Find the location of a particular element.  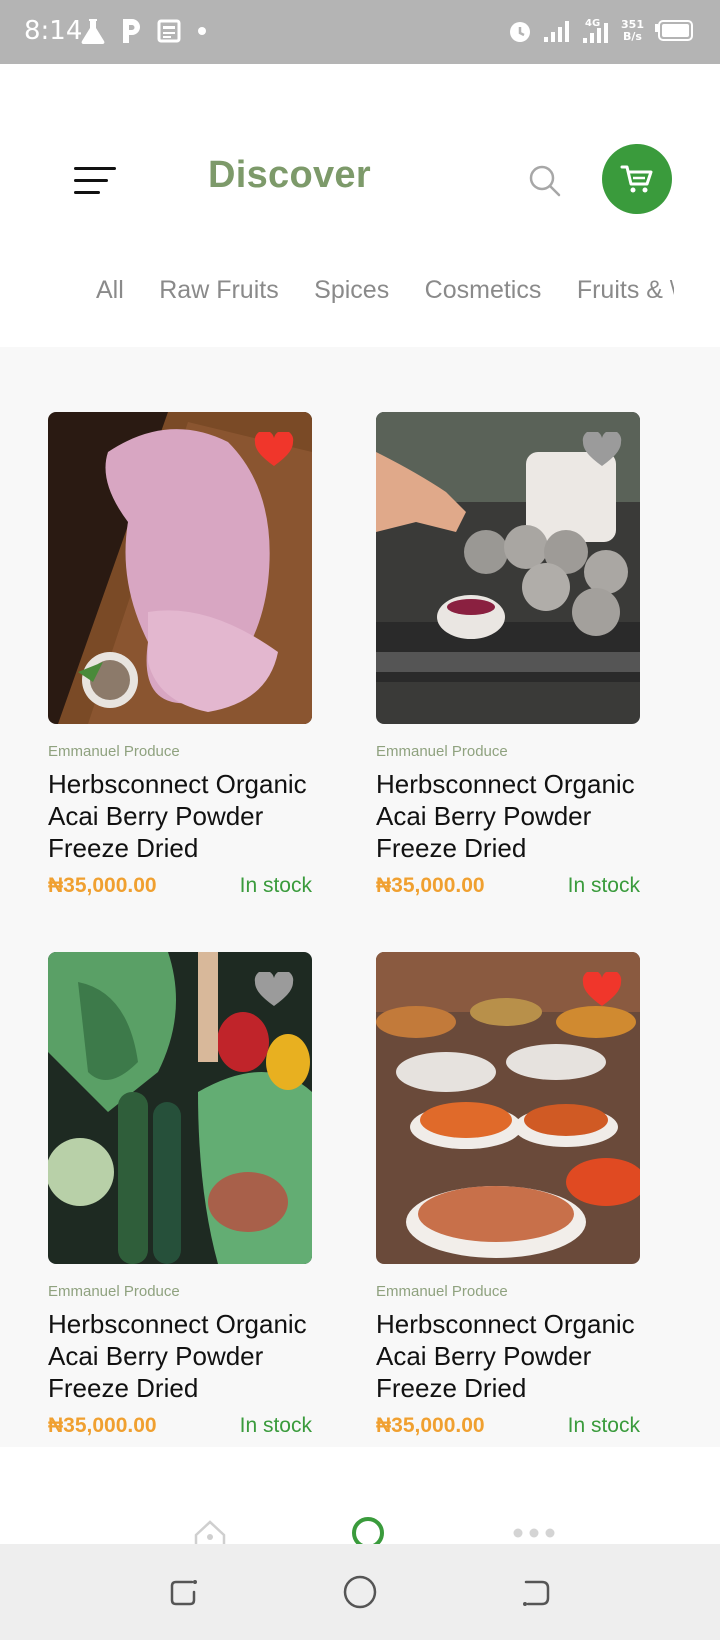

category-tab-all: All is located at coordinates (110, 290).